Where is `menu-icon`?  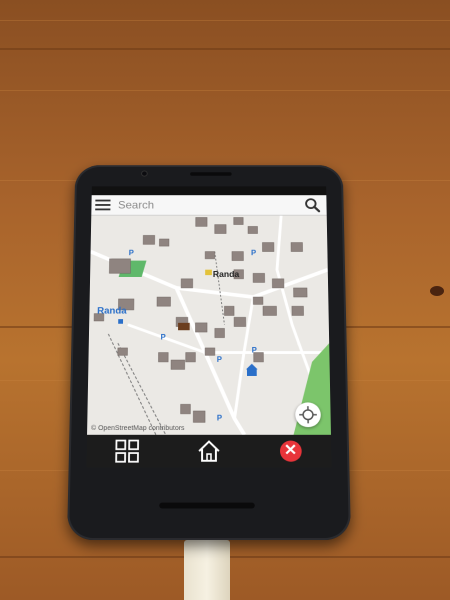 menu-icon is located at coordinates (103, 205).